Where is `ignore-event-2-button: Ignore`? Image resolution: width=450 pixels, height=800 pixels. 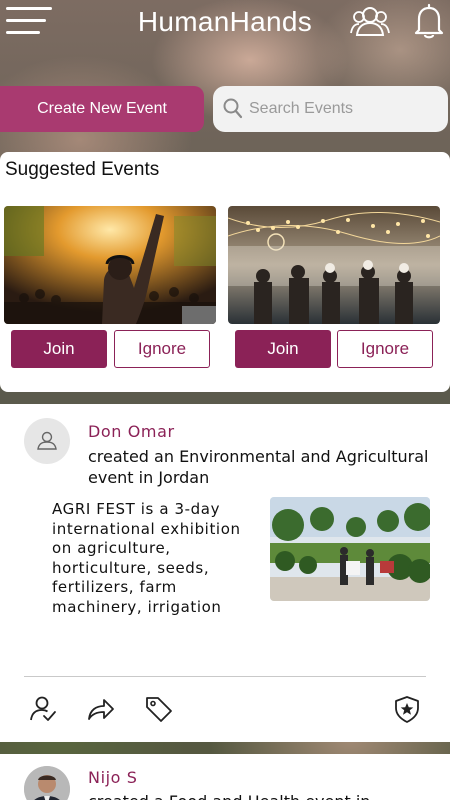
ignore-event-2-button: Ignore is located at coordinates (385, 349).